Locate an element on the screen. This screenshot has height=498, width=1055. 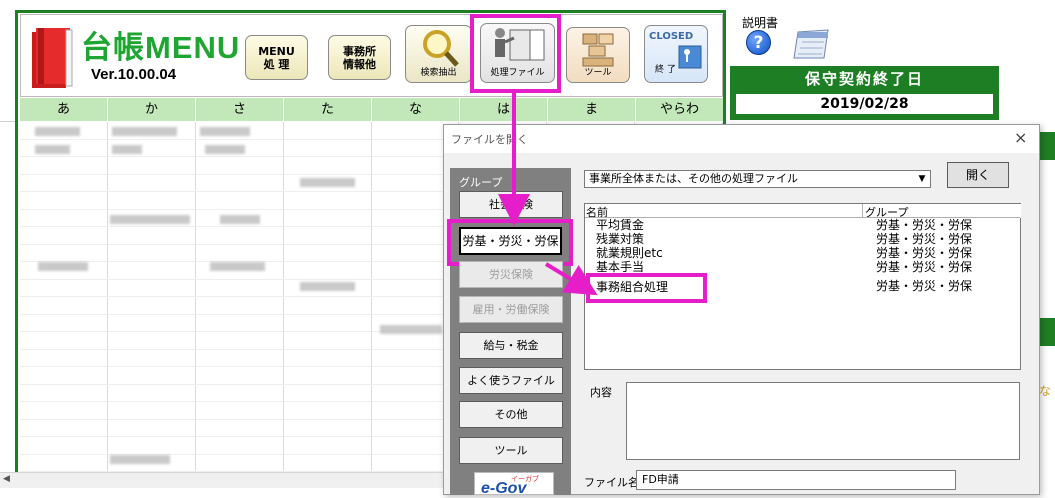
kana-tab-ka: か is located at coordinates (152, 109).